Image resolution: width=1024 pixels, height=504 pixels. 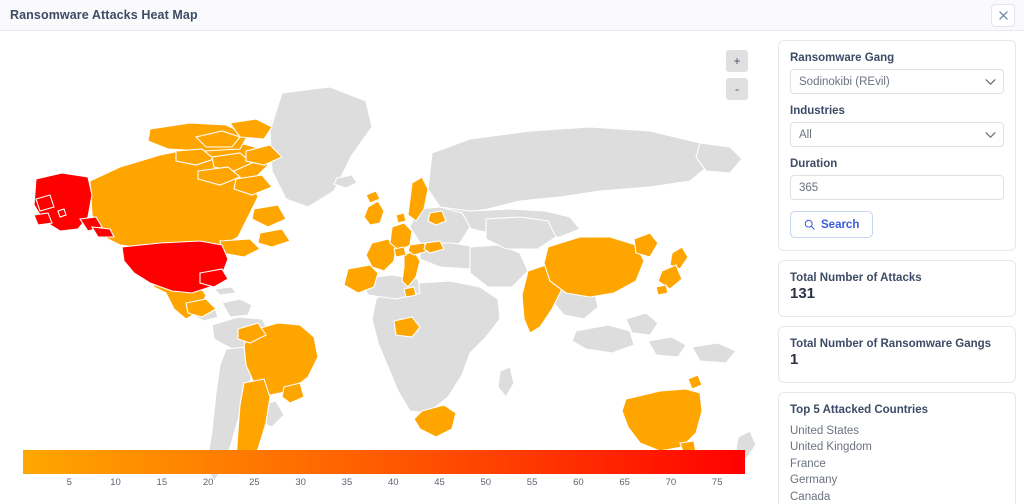 I want to click on top-country-item: Germany, so click(x=814, y=480).